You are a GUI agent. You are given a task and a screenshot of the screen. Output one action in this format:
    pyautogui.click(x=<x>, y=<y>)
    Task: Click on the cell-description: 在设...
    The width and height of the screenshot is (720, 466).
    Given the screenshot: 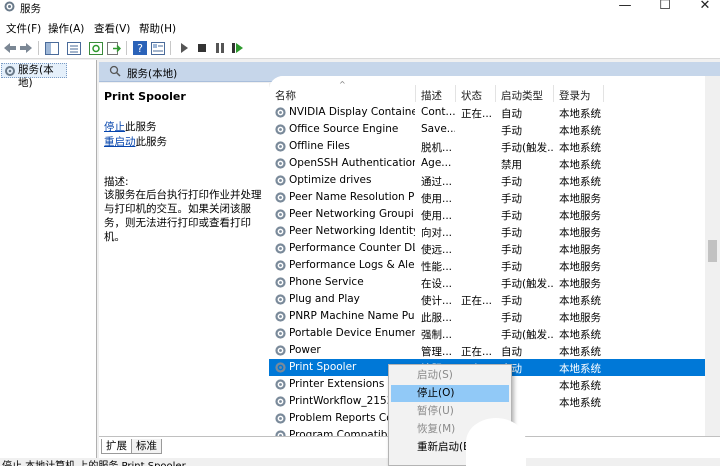 What is the action you would take?
    pyautogui.click(x=437, y=284)
    